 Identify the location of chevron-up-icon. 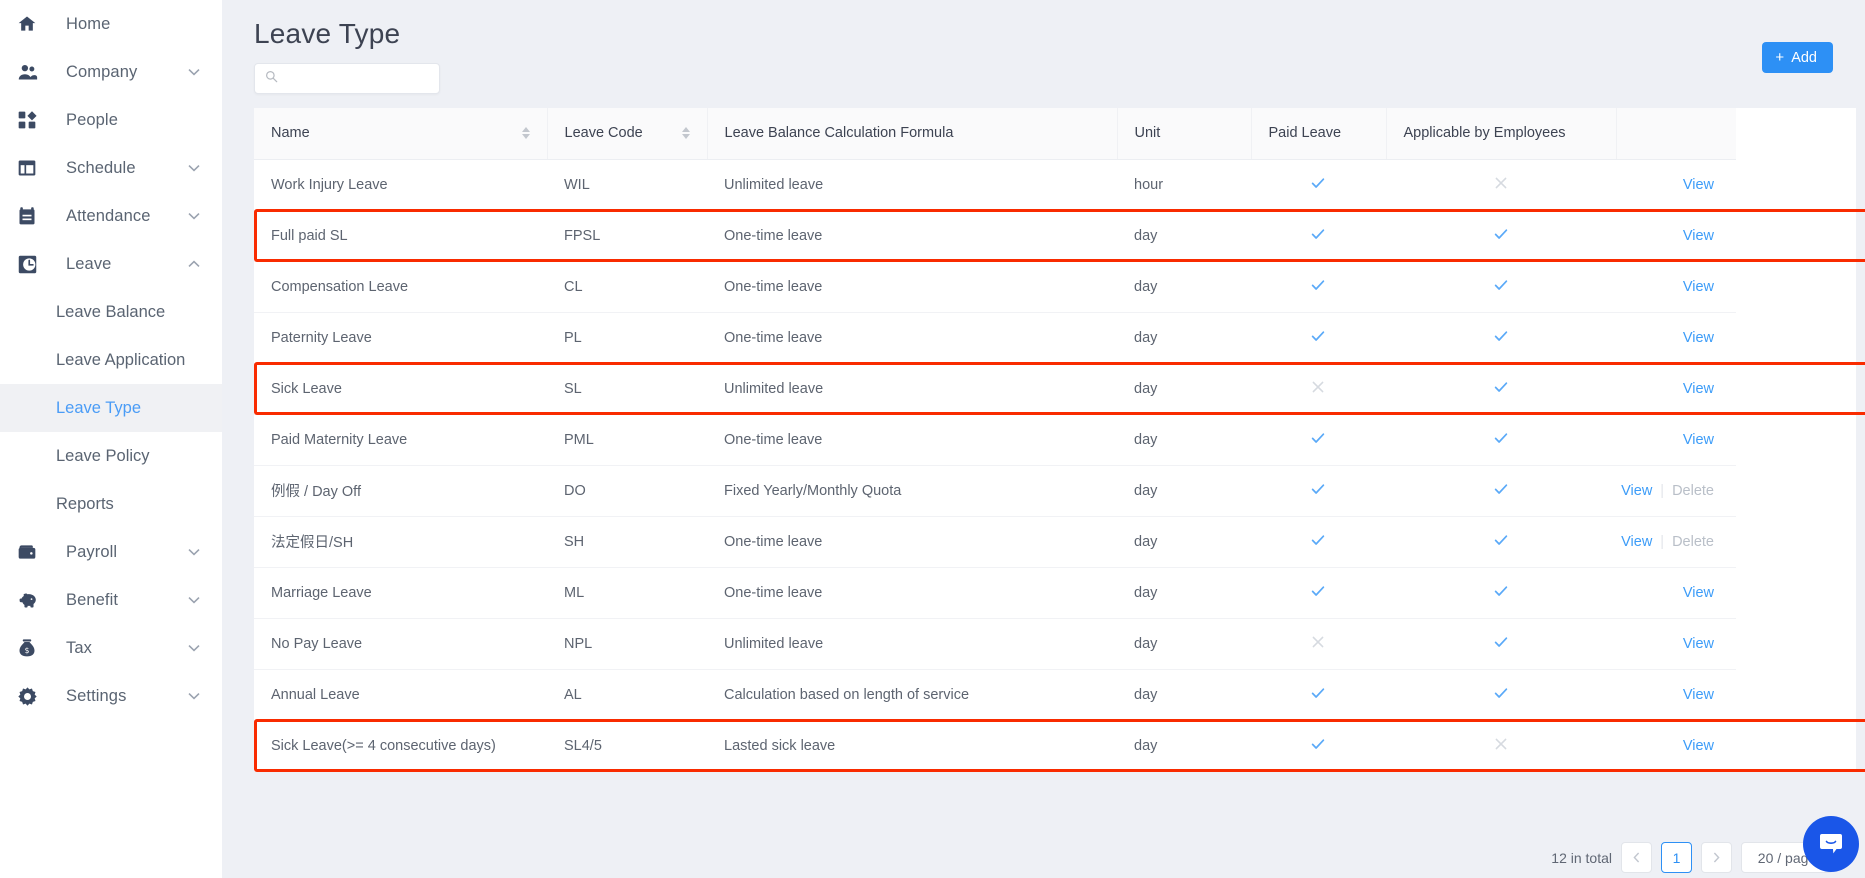
(194, 264).